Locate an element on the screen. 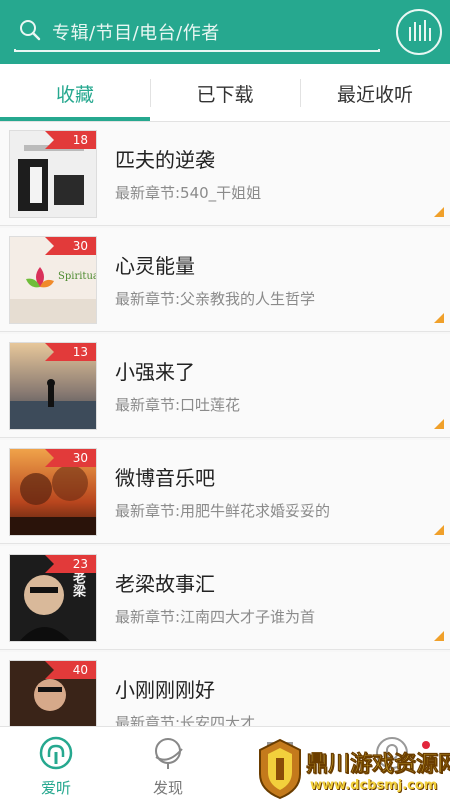  list-item: 老梁 23 老梁故事汇 最新章节:江南四大才子谁为首 is located at coordinates (225, 598).